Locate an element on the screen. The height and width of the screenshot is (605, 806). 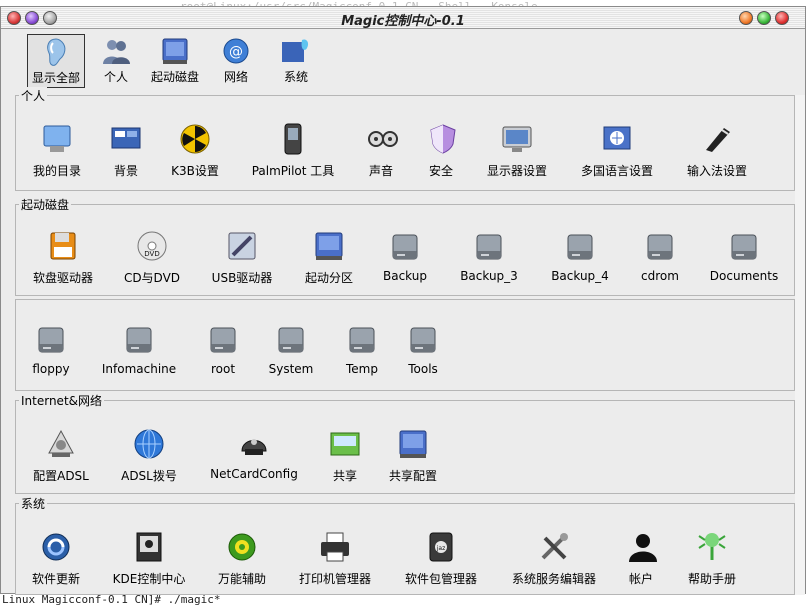
item-share-config: 共享配置 is located at coordinates (413, 455).